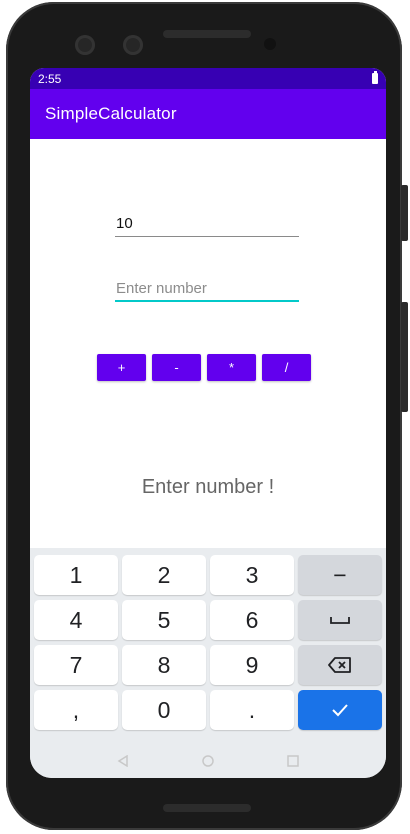 The height and width of the screenshot is (834, 410). Describe the element at coordinates (340, 575) in the screenshot. I see `key-minus: −` at that location.